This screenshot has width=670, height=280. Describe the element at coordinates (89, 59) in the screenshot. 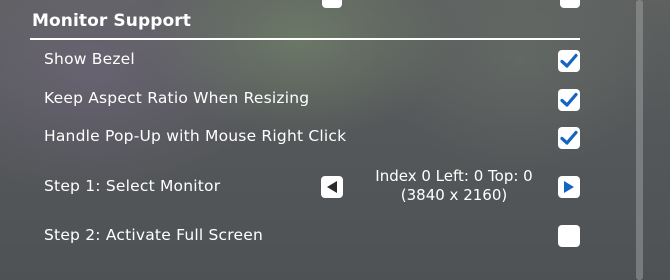

I see `show-bezel-label: Show Bezel` at that location.